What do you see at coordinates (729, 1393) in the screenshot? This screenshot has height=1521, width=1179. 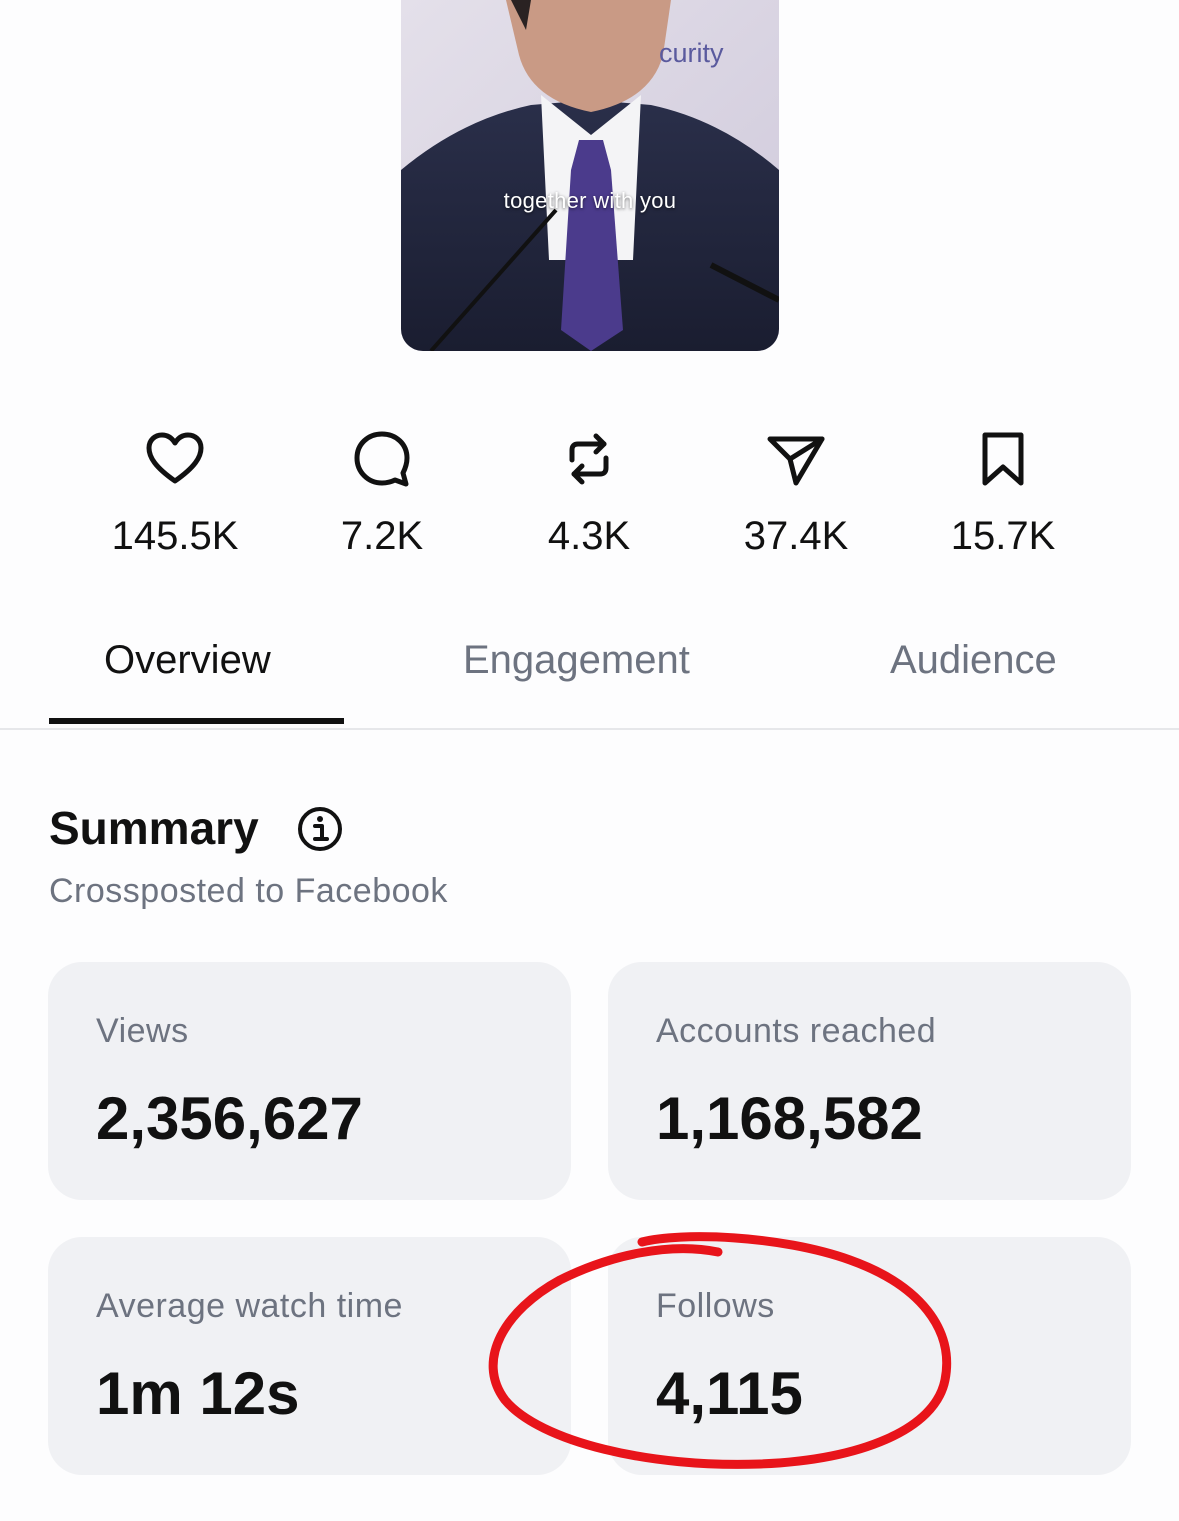 I see `follows-value: 4,115` at bounding box center [729, 1393].